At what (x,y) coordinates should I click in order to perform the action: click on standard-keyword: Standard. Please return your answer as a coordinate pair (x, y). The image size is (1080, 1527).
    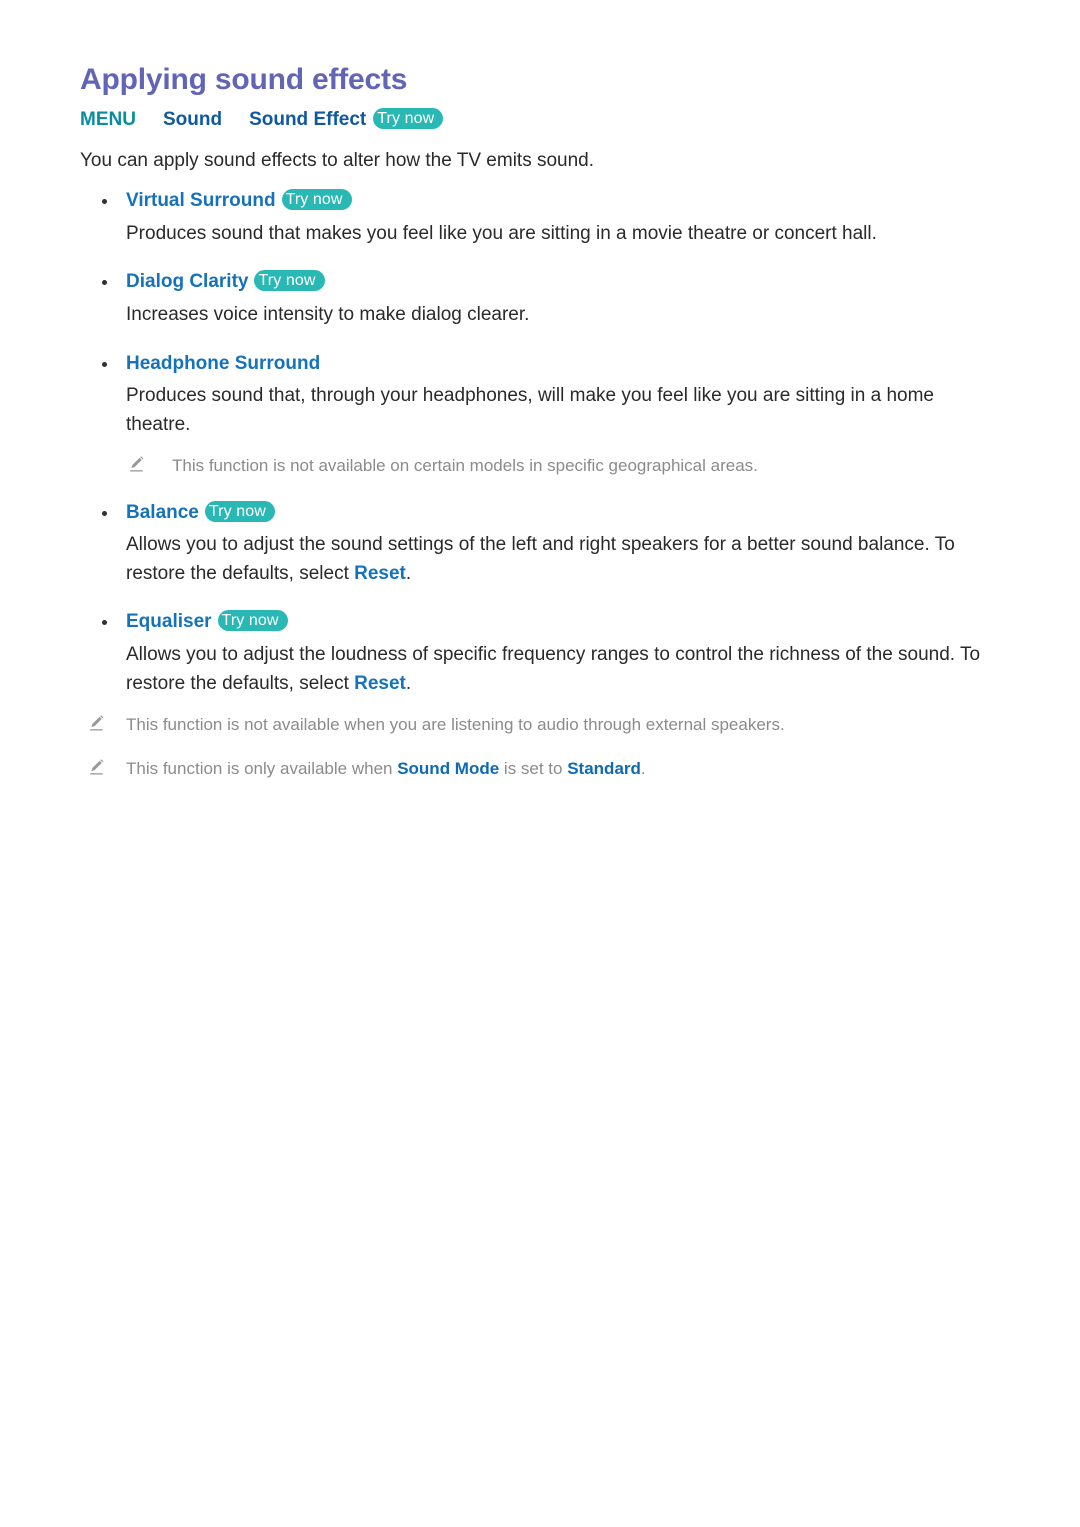
    Looking at the image, I should click on (604, 768).